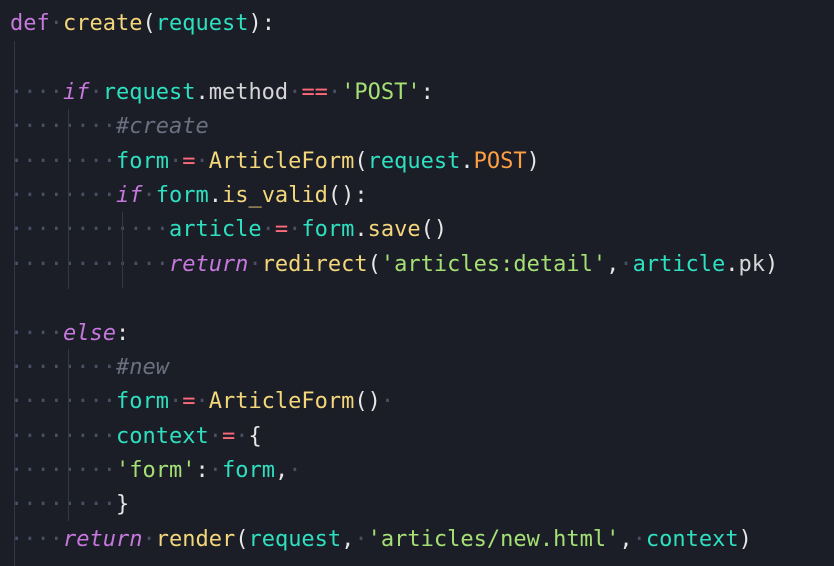 This screenshot has height=566, width=834. Describe the element at coordinates (261, 23) in the screenshot. I see `code-token: ):` at that location.